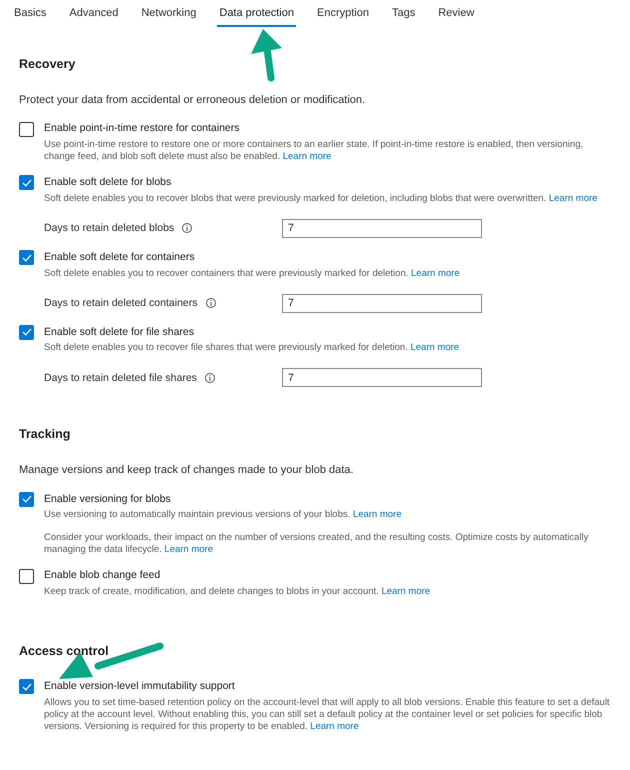  I want to click on description-text: Consider your workloads, their impact on the number of versions created, and the resulting costs. Optimize costs by automatically managing the data lifecycle. Learn more, so click(317, 544).